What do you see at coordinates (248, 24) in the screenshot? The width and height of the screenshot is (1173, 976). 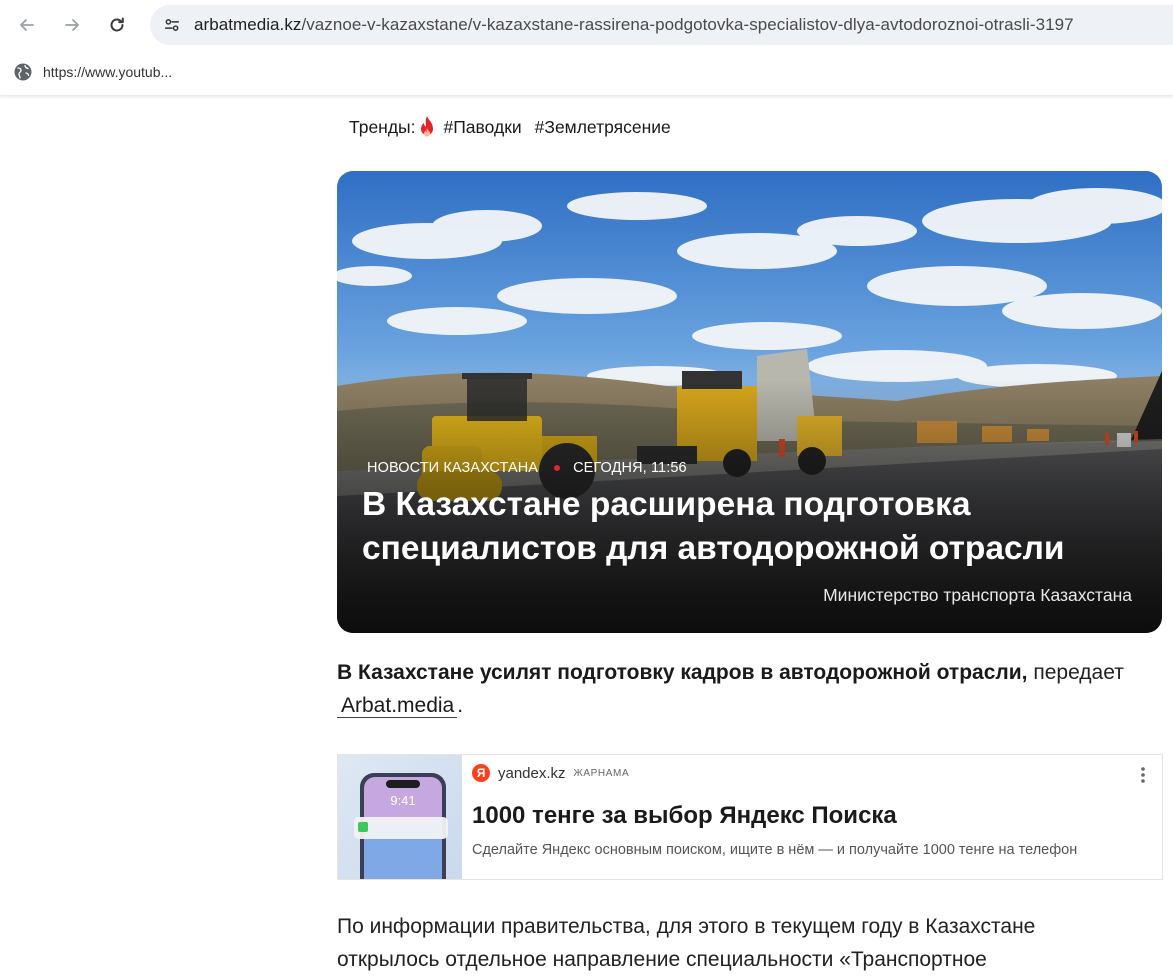 I see `url-host: arbatmedia.kz` at bounding box center [248, 24].